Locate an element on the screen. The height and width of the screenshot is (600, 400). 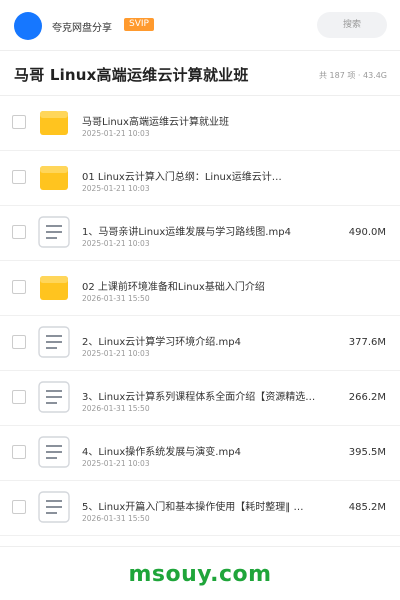
svip-badge: SVIP is located at coordinates (139, 24).